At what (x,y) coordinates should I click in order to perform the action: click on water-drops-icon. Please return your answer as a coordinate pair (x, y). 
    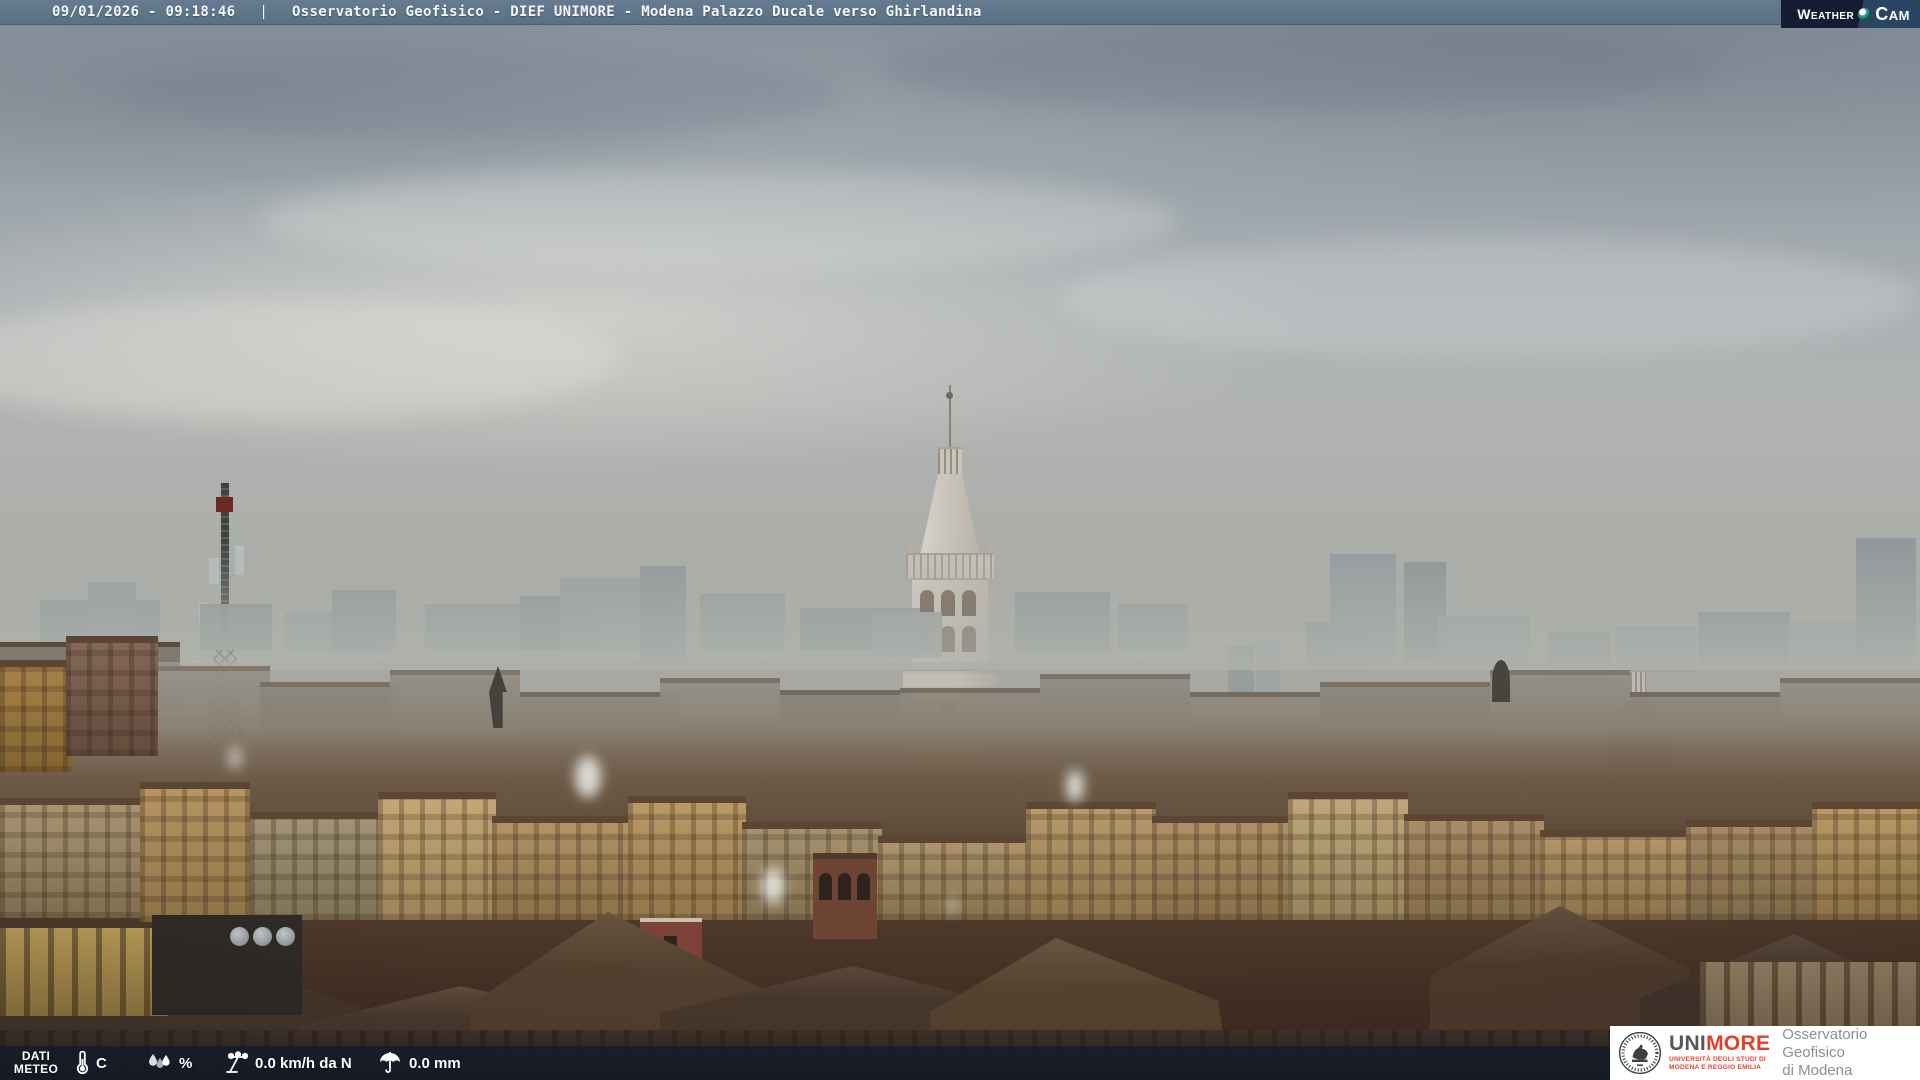
    Looking at the image, I should click on (159, 1061).